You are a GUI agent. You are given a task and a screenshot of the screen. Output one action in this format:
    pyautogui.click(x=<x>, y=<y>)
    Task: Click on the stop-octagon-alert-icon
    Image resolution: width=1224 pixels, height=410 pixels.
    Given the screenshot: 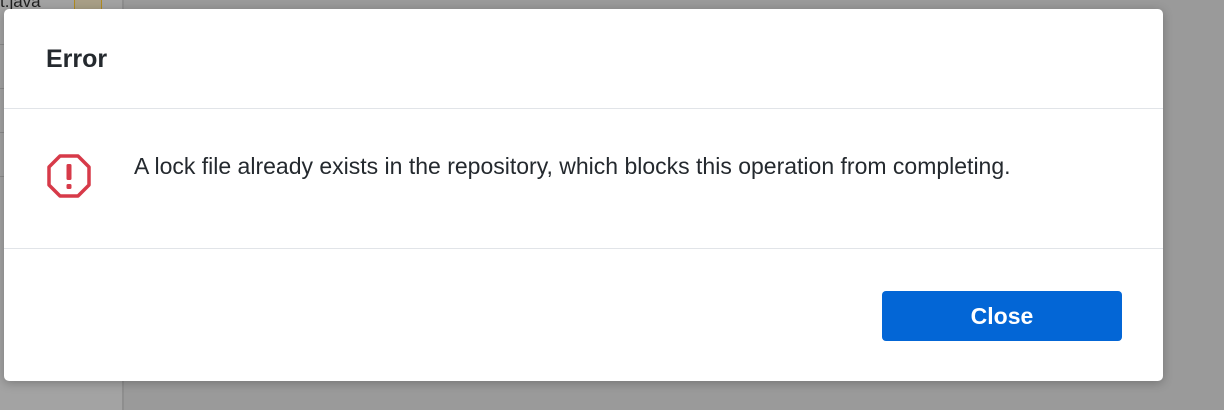 What is the action you would take?
    pyautogui.click(x=69, y=176)
    